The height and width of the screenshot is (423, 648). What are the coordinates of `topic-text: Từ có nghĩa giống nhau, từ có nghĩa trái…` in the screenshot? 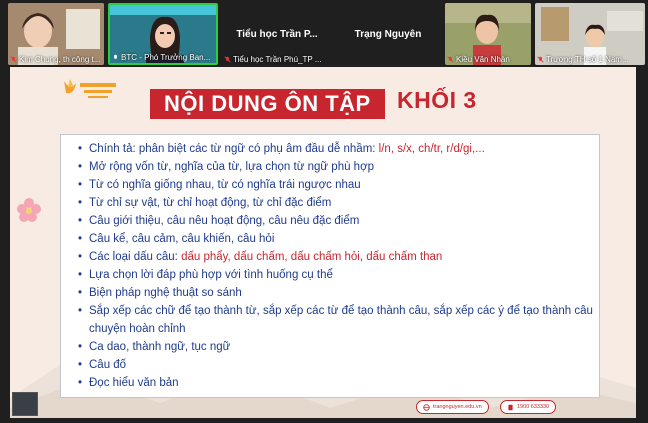 It's located at (225, 185).